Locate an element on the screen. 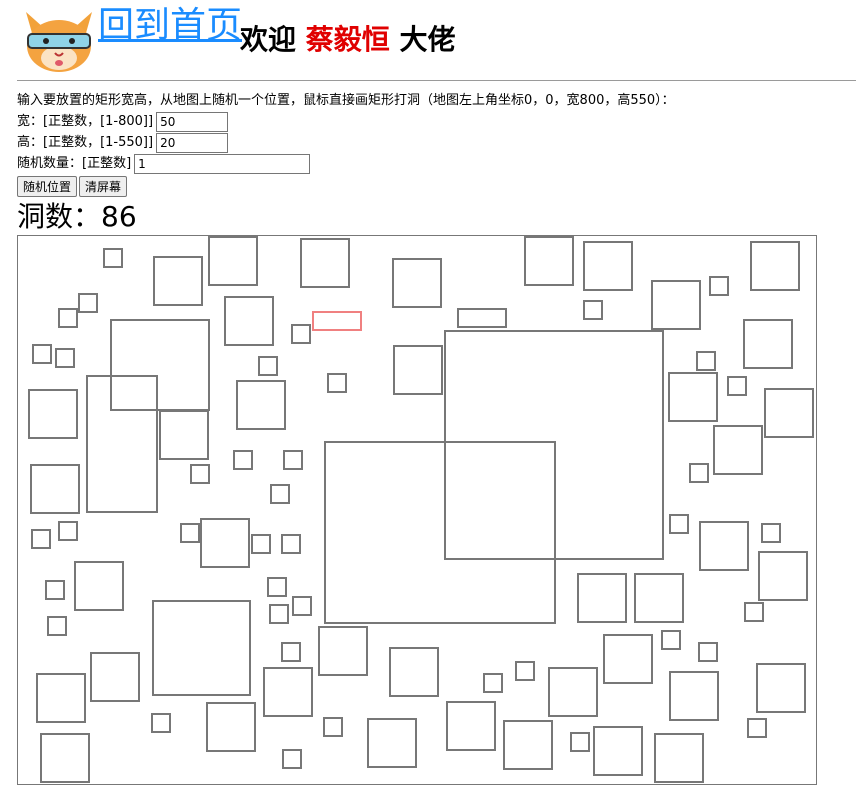 This screenshot has width=856, height=803. count-row: 随机数量：[正整数] is located at coordinates (346, 163).